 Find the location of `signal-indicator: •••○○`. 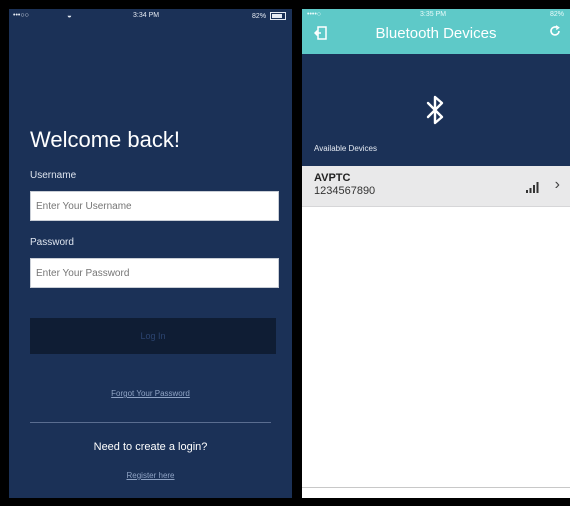

signal-indicator: •••○○ is located at coordinates (21, 15).